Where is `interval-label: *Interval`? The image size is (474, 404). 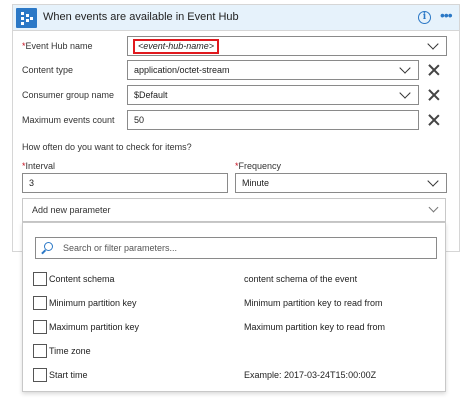 interval-label: *Interval is located at coordinates (39, 166).